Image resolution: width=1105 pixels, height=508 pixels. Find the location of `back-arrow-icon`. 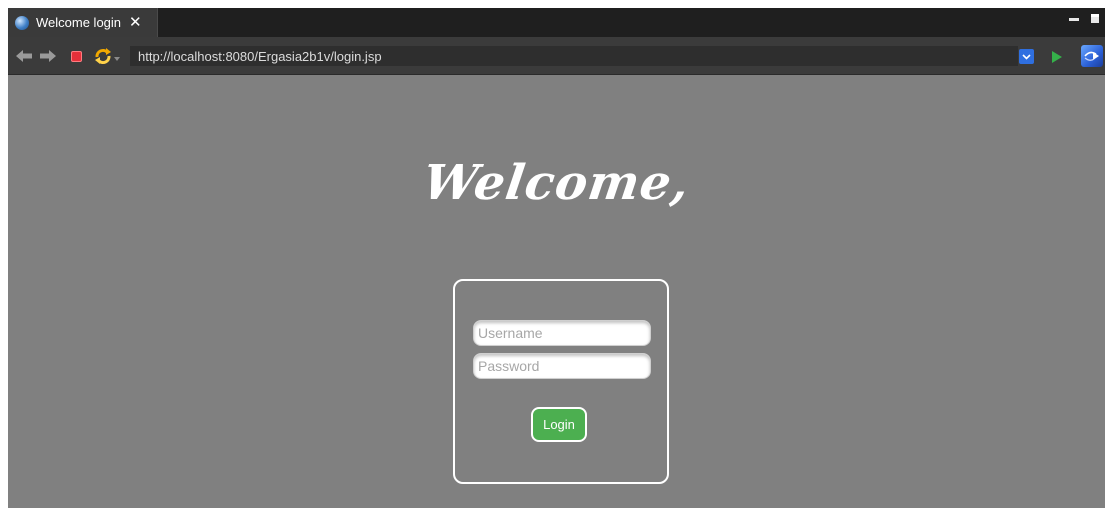

back-arrow-icon is located at coordinates (24, 56).